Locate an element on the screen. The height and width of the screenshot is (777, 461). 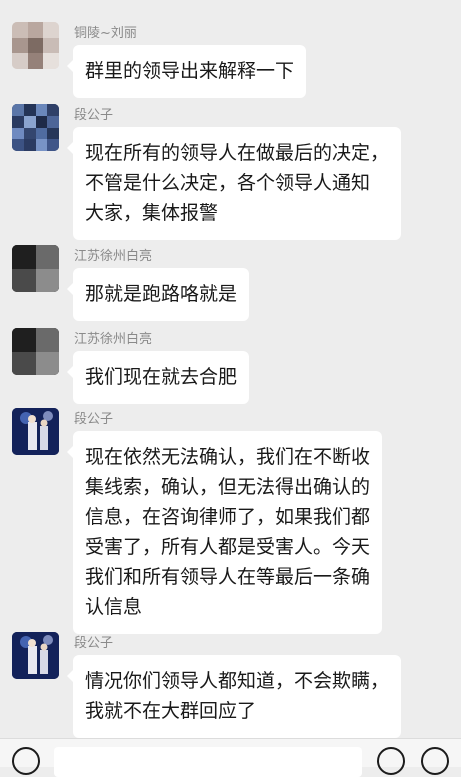
message-text-line: 不管是什么决定，各个领导人通知 is located at coordinates (228, 183).